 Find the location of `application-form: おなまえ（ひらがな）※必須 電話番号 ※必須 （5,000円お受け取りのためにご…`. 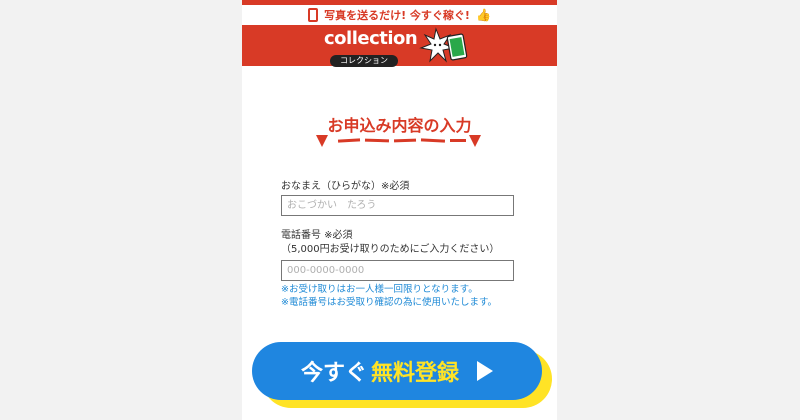

application-form: おなまえ（ひらがな）※必須 電話番号 ※必須 （5,000円お受け取りのためにご… is located at coordinates (401, 244).